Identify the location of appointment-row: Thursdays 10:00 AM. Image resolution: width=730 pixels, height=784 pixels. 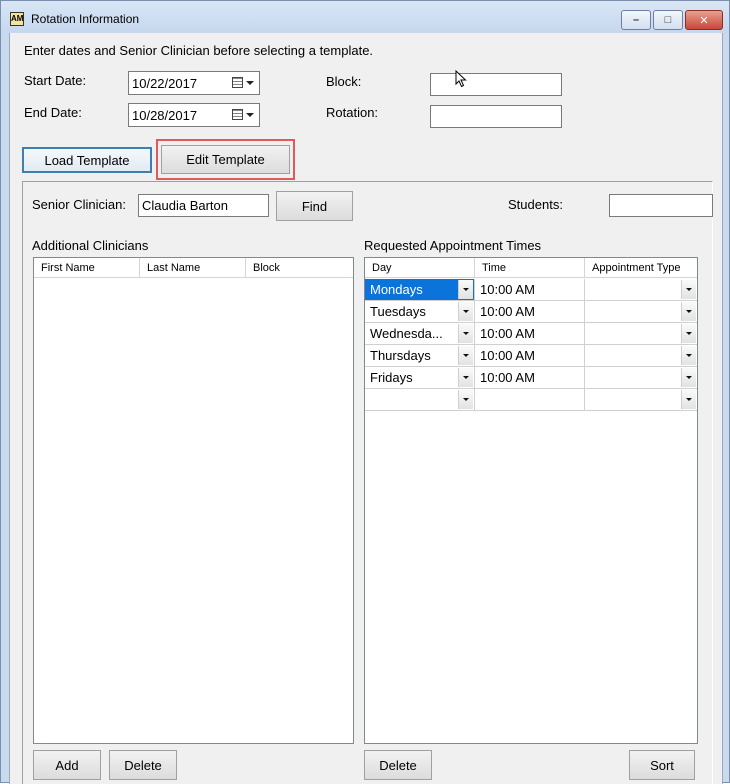
(531, 356).